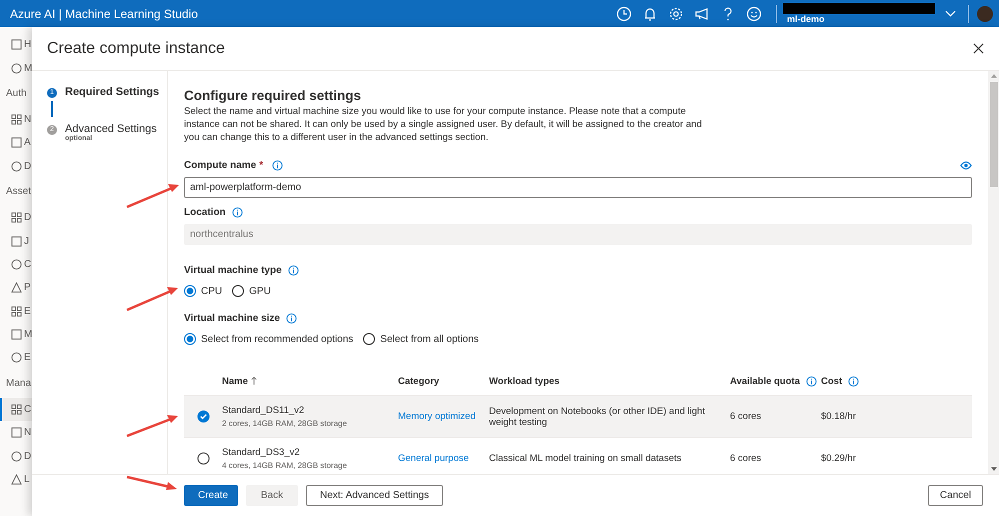  What do you see at coordinates (220, 165) in the screenshot?
I see `field-label: Compute name` at bounding box center [220, 165].